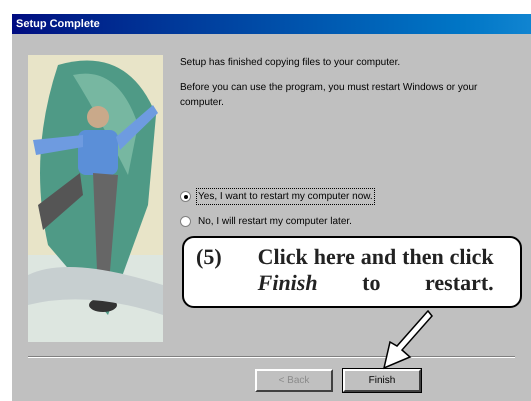  What do you see at coordinates (407, 340) in the screenshot?
I see `pointer-arrow` at bounding box center [407, 340].